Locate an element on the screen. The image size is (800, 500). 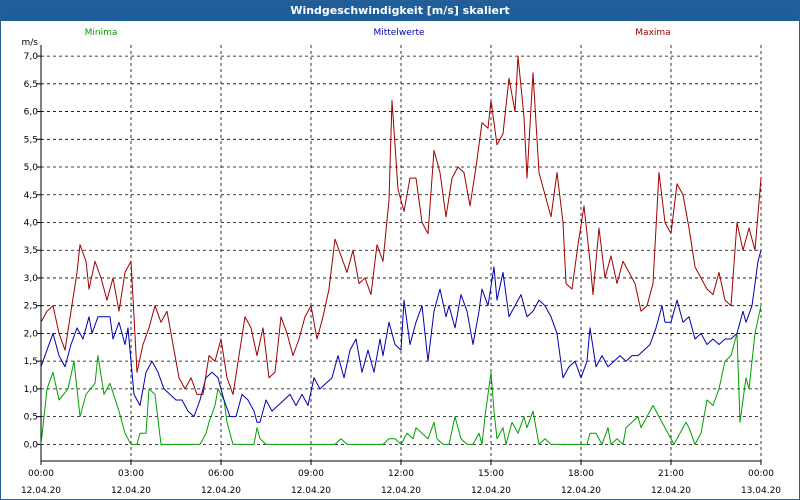
y-tick-label: 3,5 is located at coordinates (31, 251).